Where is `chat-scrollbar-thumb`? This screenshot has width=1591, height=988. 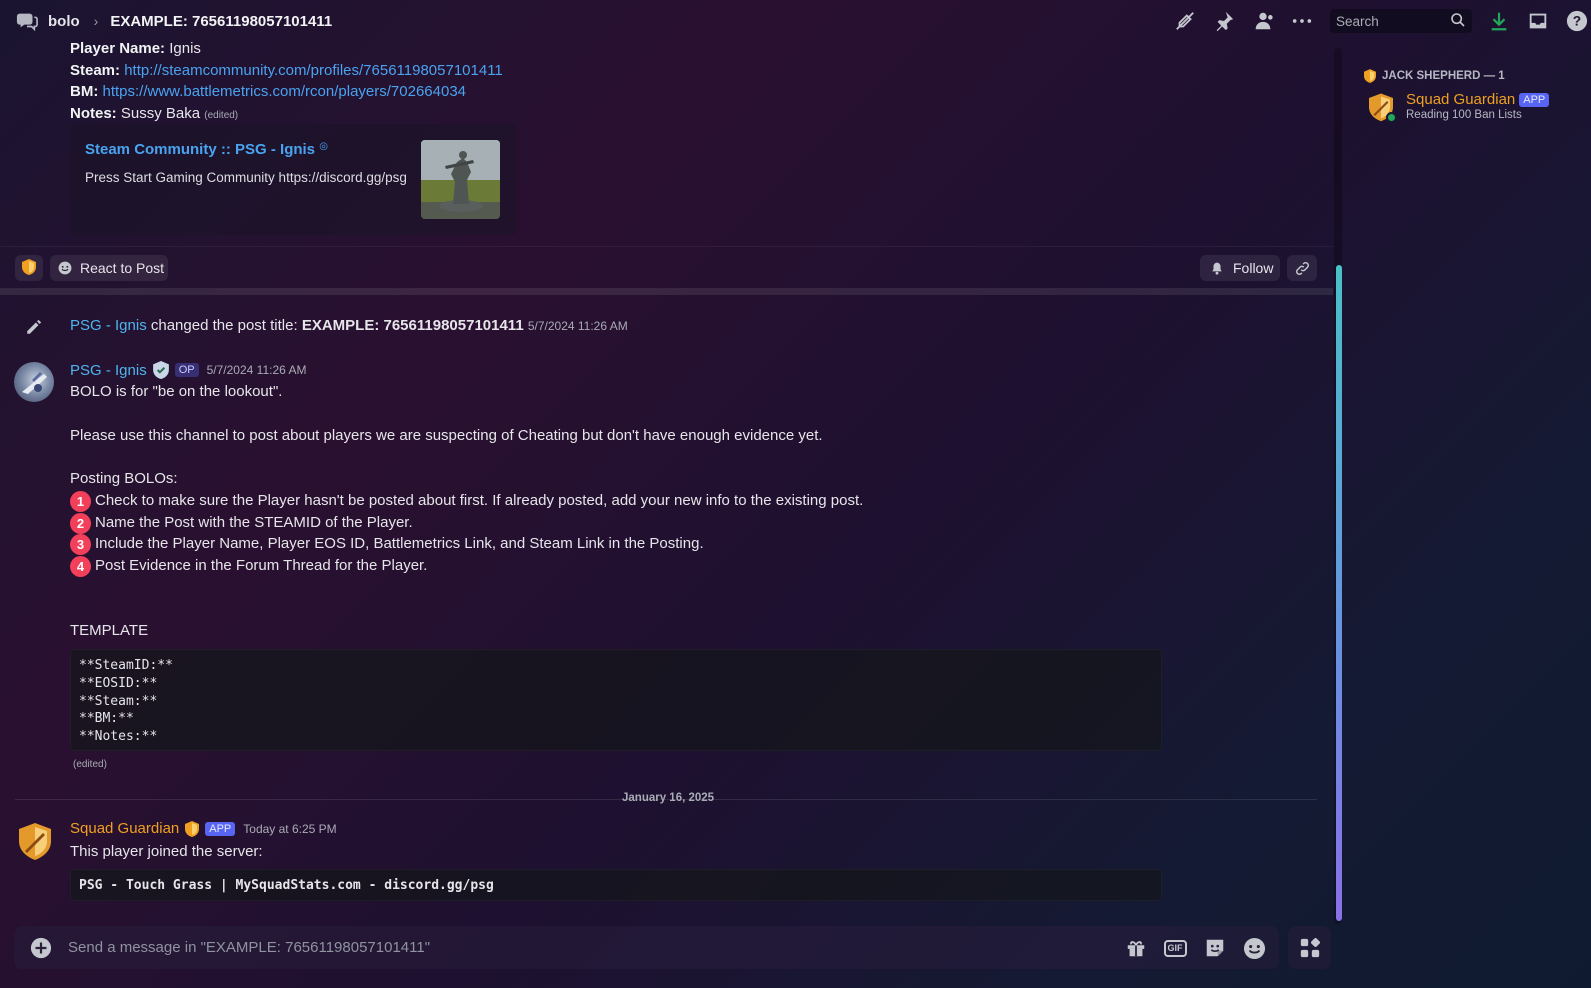
chat-scrollbar-thumb is located at coordinates (1339, 593).